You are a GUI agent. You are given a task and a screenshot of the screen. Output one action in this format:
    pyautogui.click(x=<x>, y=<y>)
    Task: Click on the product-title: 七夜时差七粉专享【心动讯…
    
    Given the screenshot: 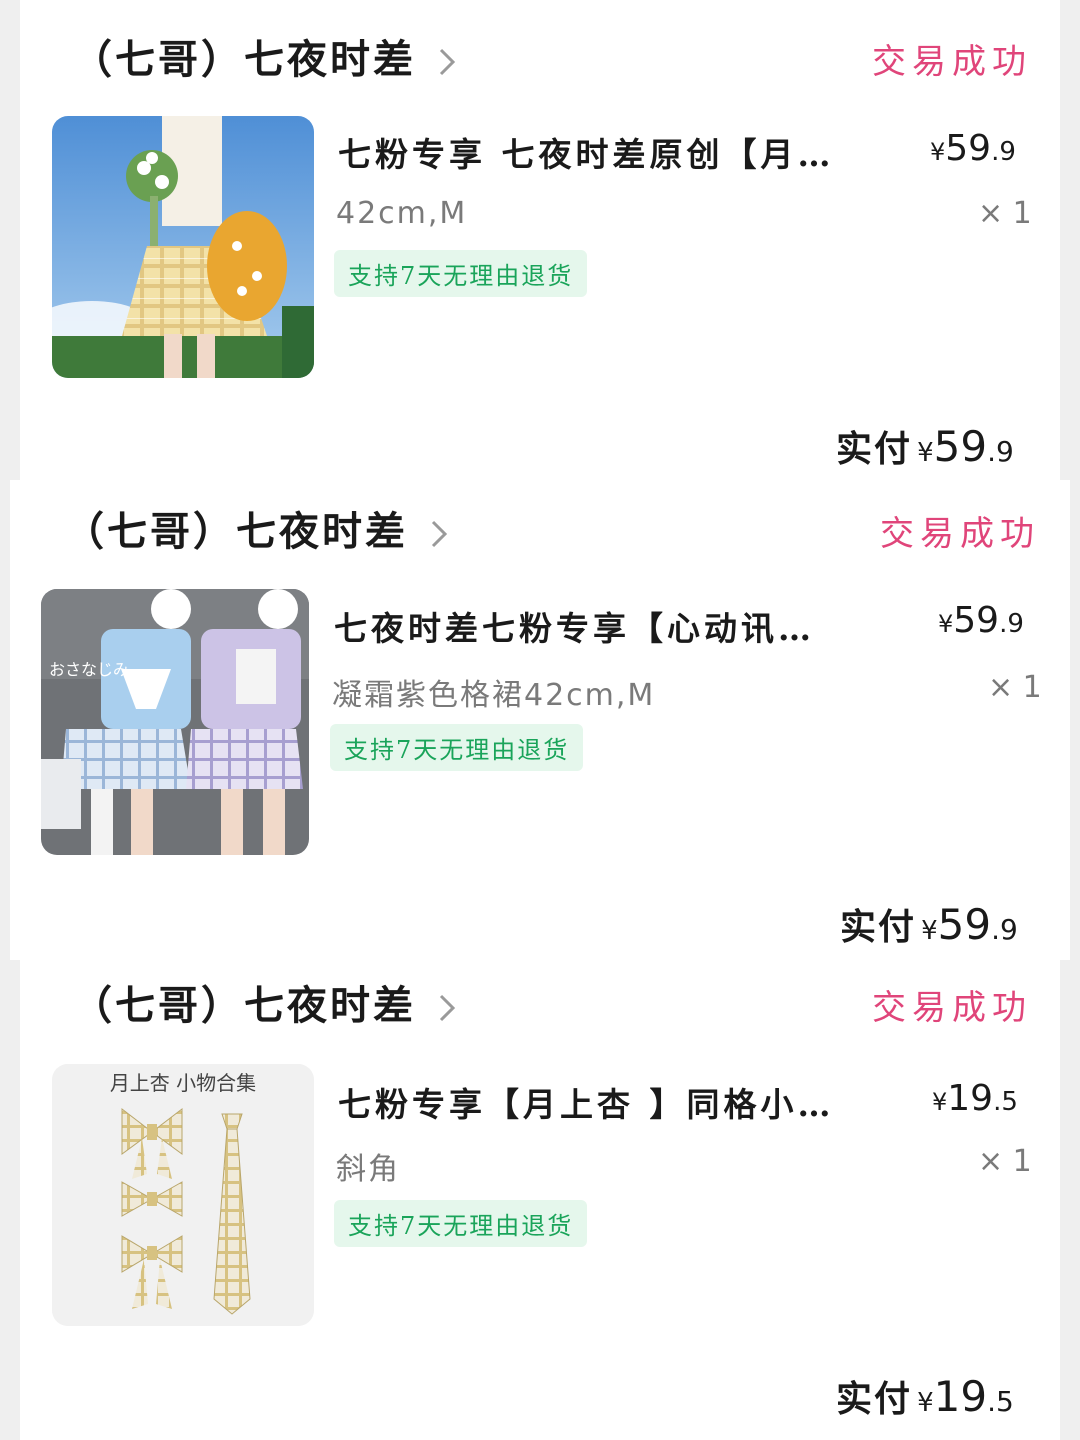 What is the action you would take?
    pyautogui.click(x=574, y=626)
    